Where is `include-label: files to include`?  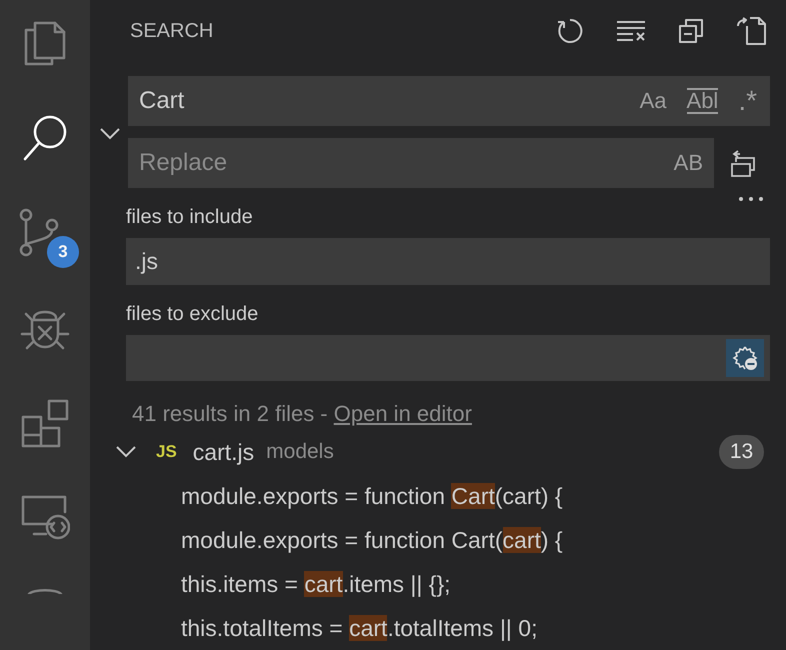
include-label: files to include is located at coordinates (190, 217).